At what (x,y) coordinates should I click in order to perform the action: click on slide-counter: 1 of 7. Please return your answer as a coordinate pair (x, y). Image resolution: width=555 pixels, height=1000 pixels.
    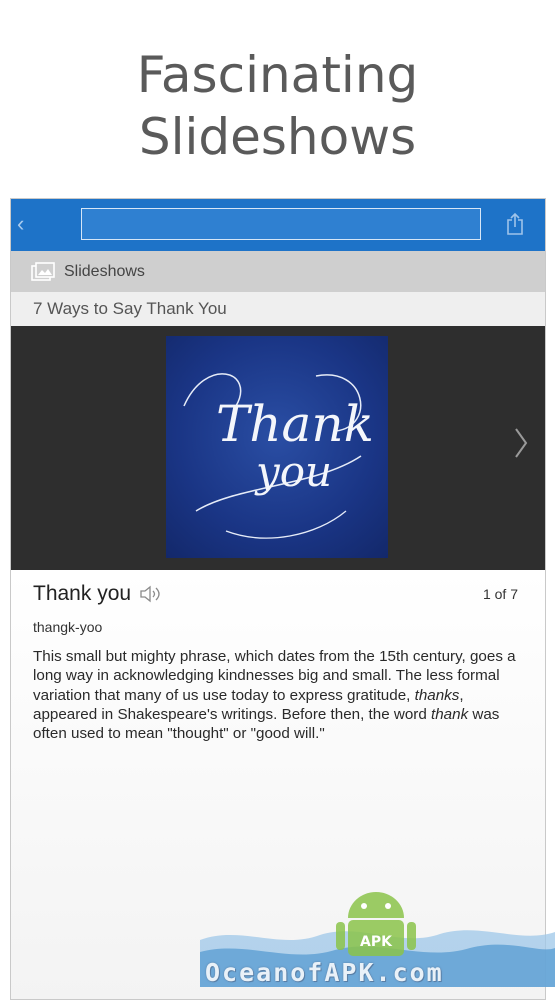
    Looking at the image, I should click on (500, 594).